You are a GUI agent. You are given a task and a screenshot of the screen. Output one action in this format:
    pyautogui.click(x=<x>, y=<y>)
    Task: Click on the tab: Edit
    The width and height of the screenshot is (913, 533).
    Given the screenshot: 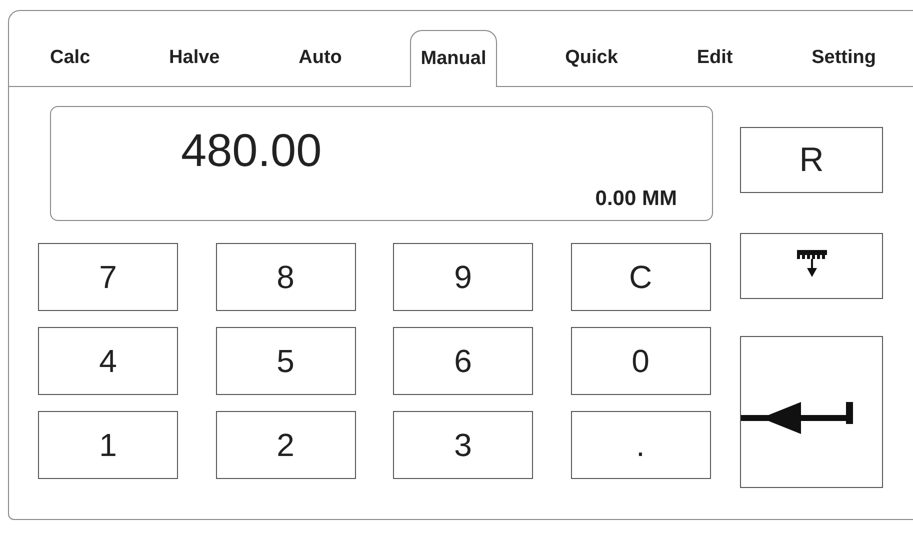 What is the action you would take?
    pyautogui.click(x=715, y=58)
    